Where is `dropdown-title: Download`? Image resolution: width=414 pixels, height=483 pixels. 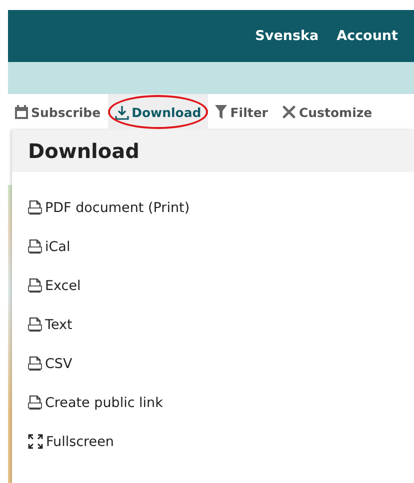
dropdown-title: Download is located at coordinates (213, 151).